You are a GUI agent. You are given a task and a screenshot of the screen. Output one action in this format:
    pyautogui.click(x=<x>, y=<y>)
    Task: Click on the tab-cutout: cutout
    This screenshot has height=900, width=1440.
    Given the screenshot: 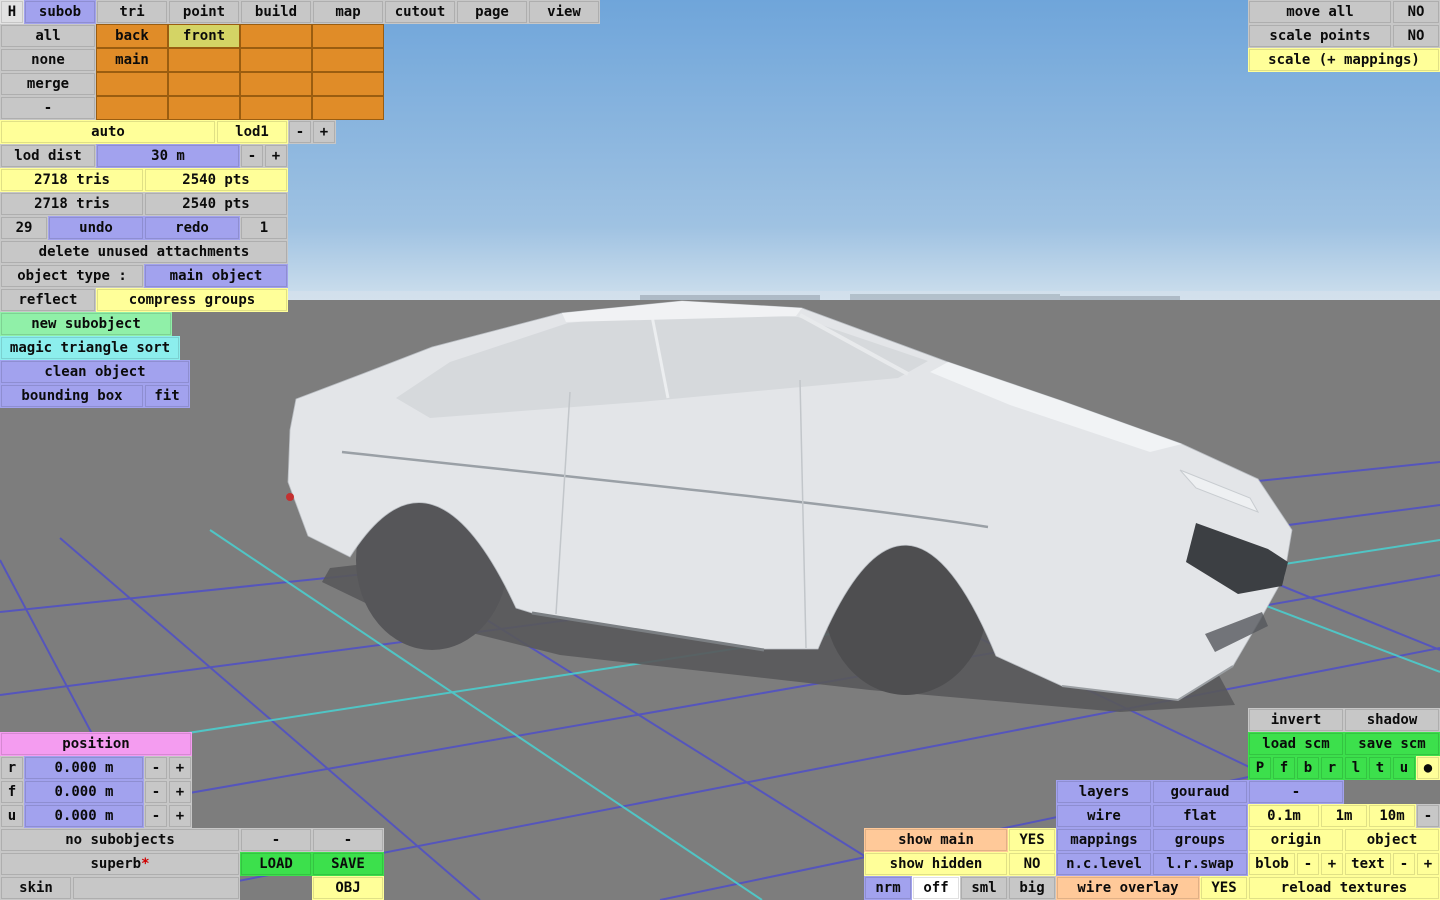 What is the action you would take?
    pyautogui.click(x=420, y=12)
    